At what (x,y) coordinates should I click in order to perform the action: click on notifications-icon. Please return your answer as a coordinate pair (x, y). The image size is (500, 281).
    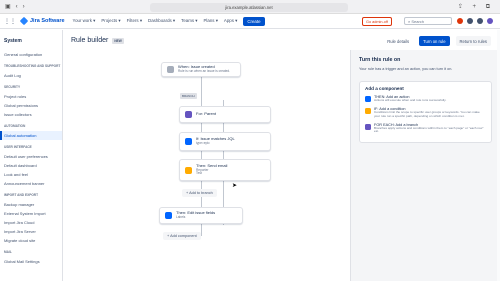
    Looking at the image, I should click on (460, 21).